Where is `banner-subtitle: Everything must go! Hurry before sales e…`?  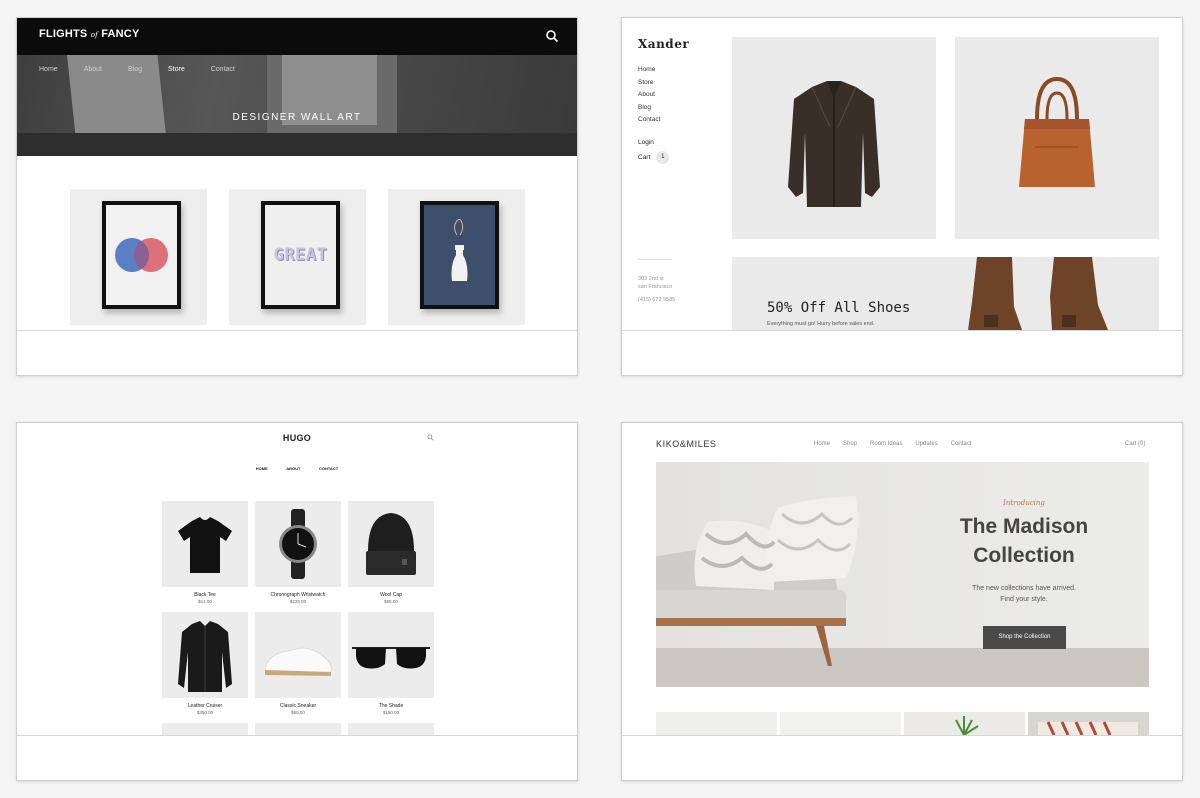 banner-subtitle: Everything must go! Hurry before sales e… is located at coordinates (821, 324).